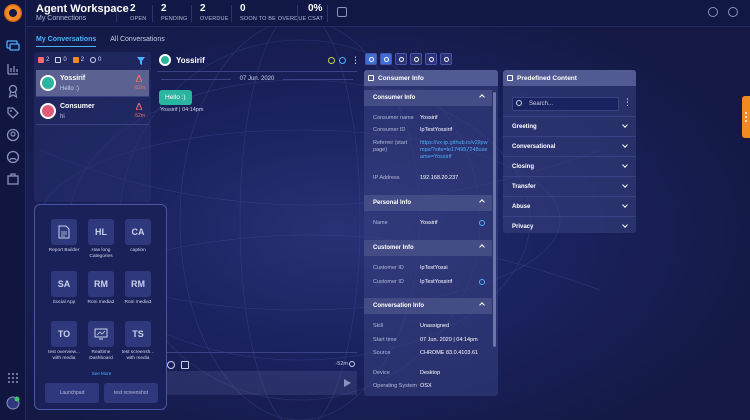 This screenshot has height=420, width=750. What do you see at coordinates (733, 12) in the screenshot?
I see `settings-icon` at bounding box center [733, 12].